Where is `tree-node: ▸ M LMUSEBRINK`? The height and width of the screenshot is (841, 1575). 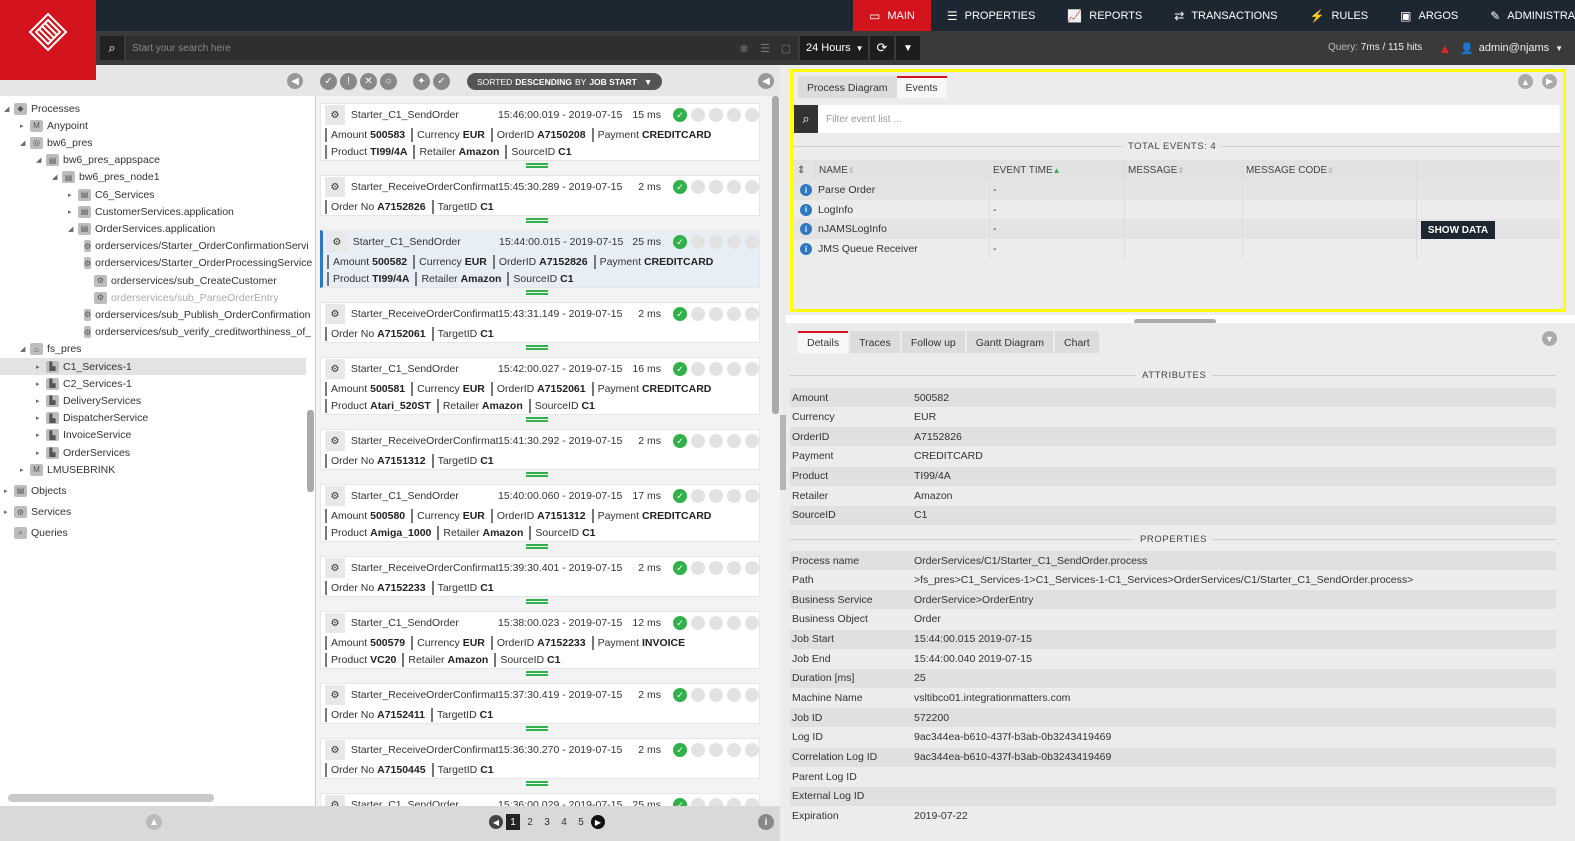
tree-node: ▸ M LMUSEBRINK is located at coordinates (153, 469).